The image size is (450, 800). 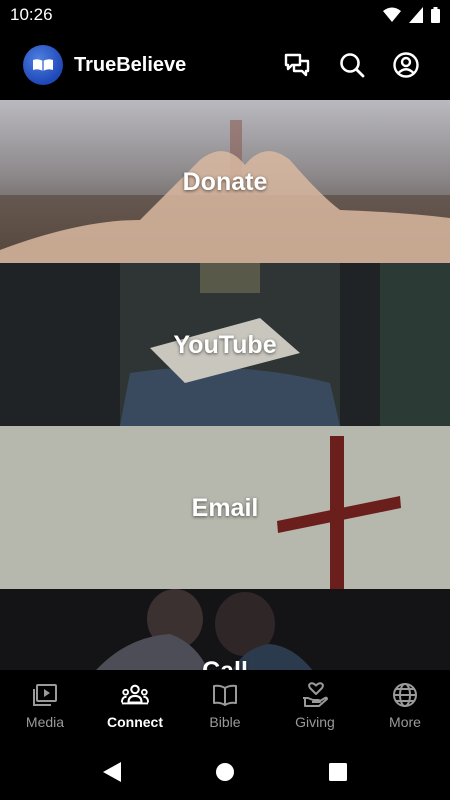 I want to click on status-icons, so click(x=411, y=15).